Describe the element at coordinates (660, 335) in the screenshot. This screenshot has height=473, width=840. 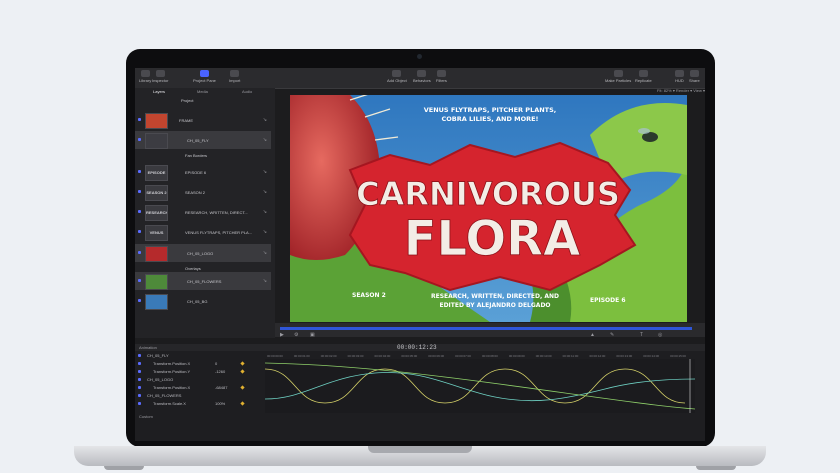
I see `mask-tool-icon: ◎` at that location.